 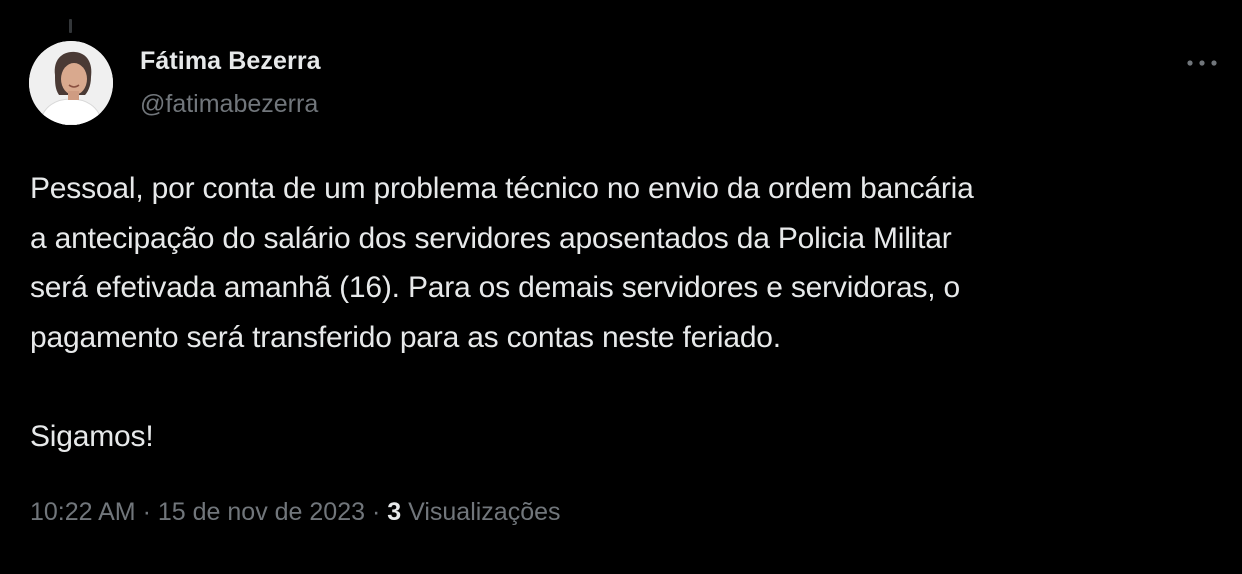 What do you see at coordinates (394, 512) in the screenshot?
I see `views-count: 3` at bounding box center [394, 512].